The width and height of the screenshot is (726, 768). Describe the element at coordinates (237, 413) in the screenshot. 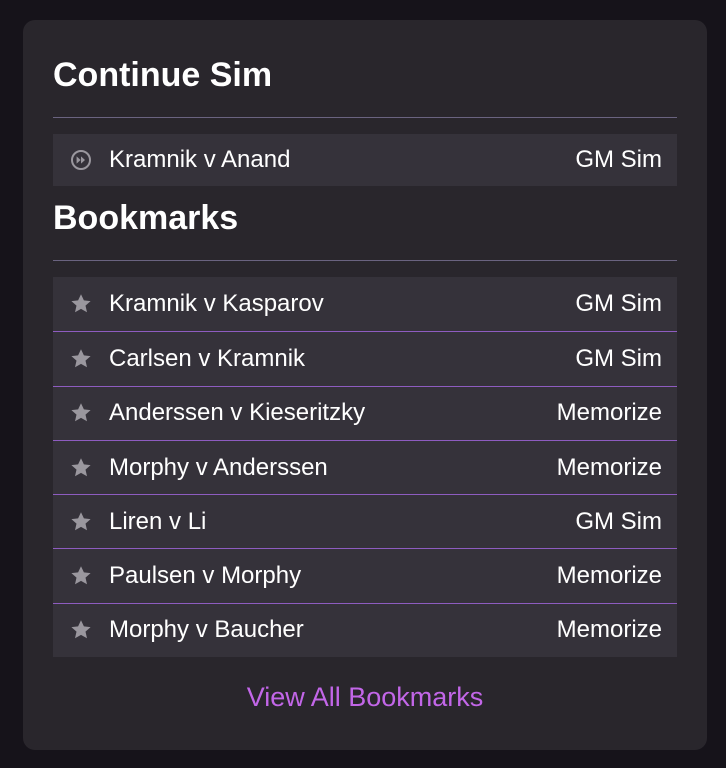

I see `game-name: Anderssen v Kieseritzky` at that location.